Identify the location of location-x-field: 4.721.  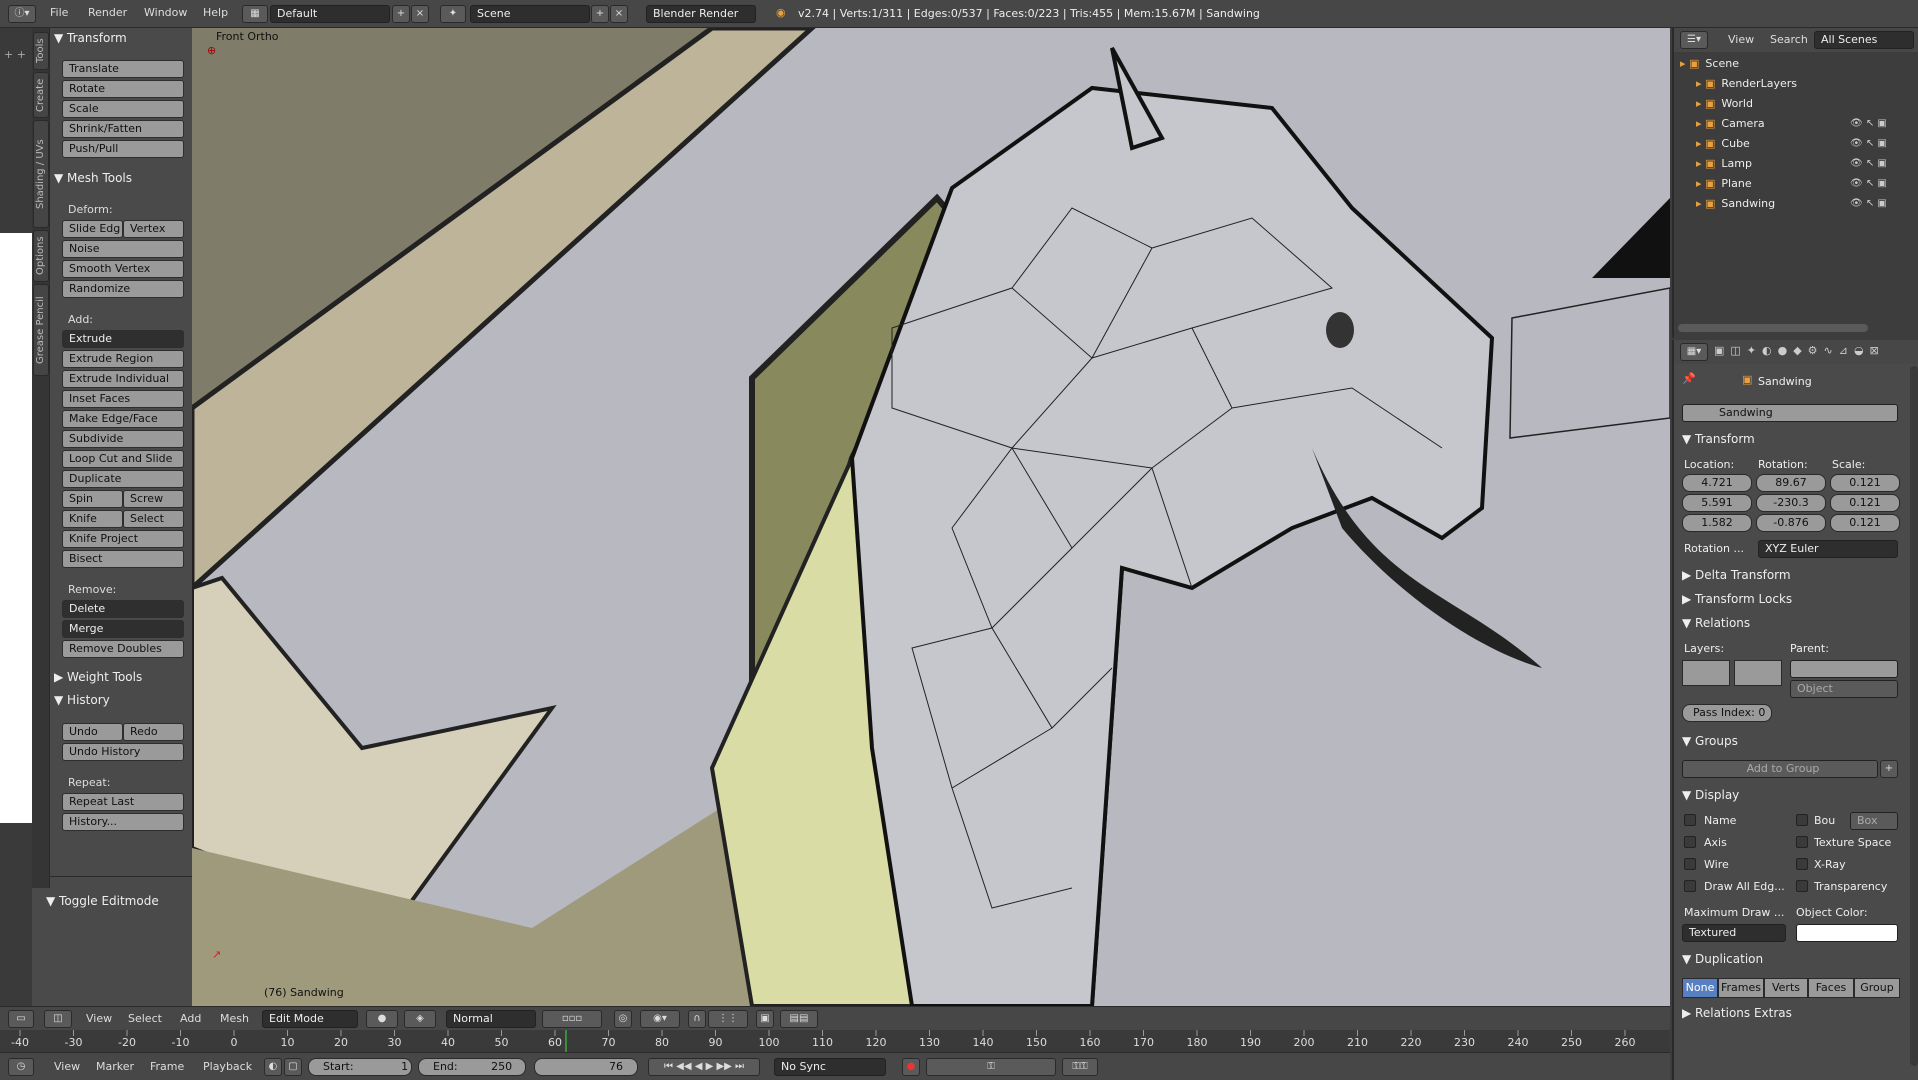
(1717, 483).